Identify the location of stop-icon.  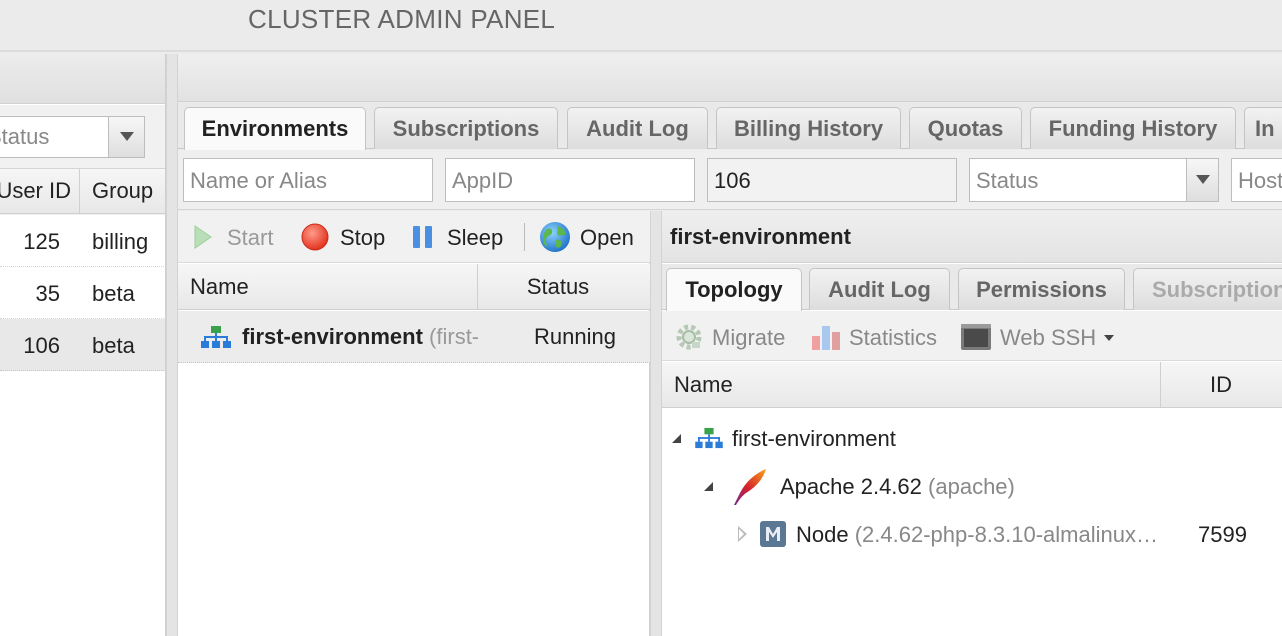
(315, 237).